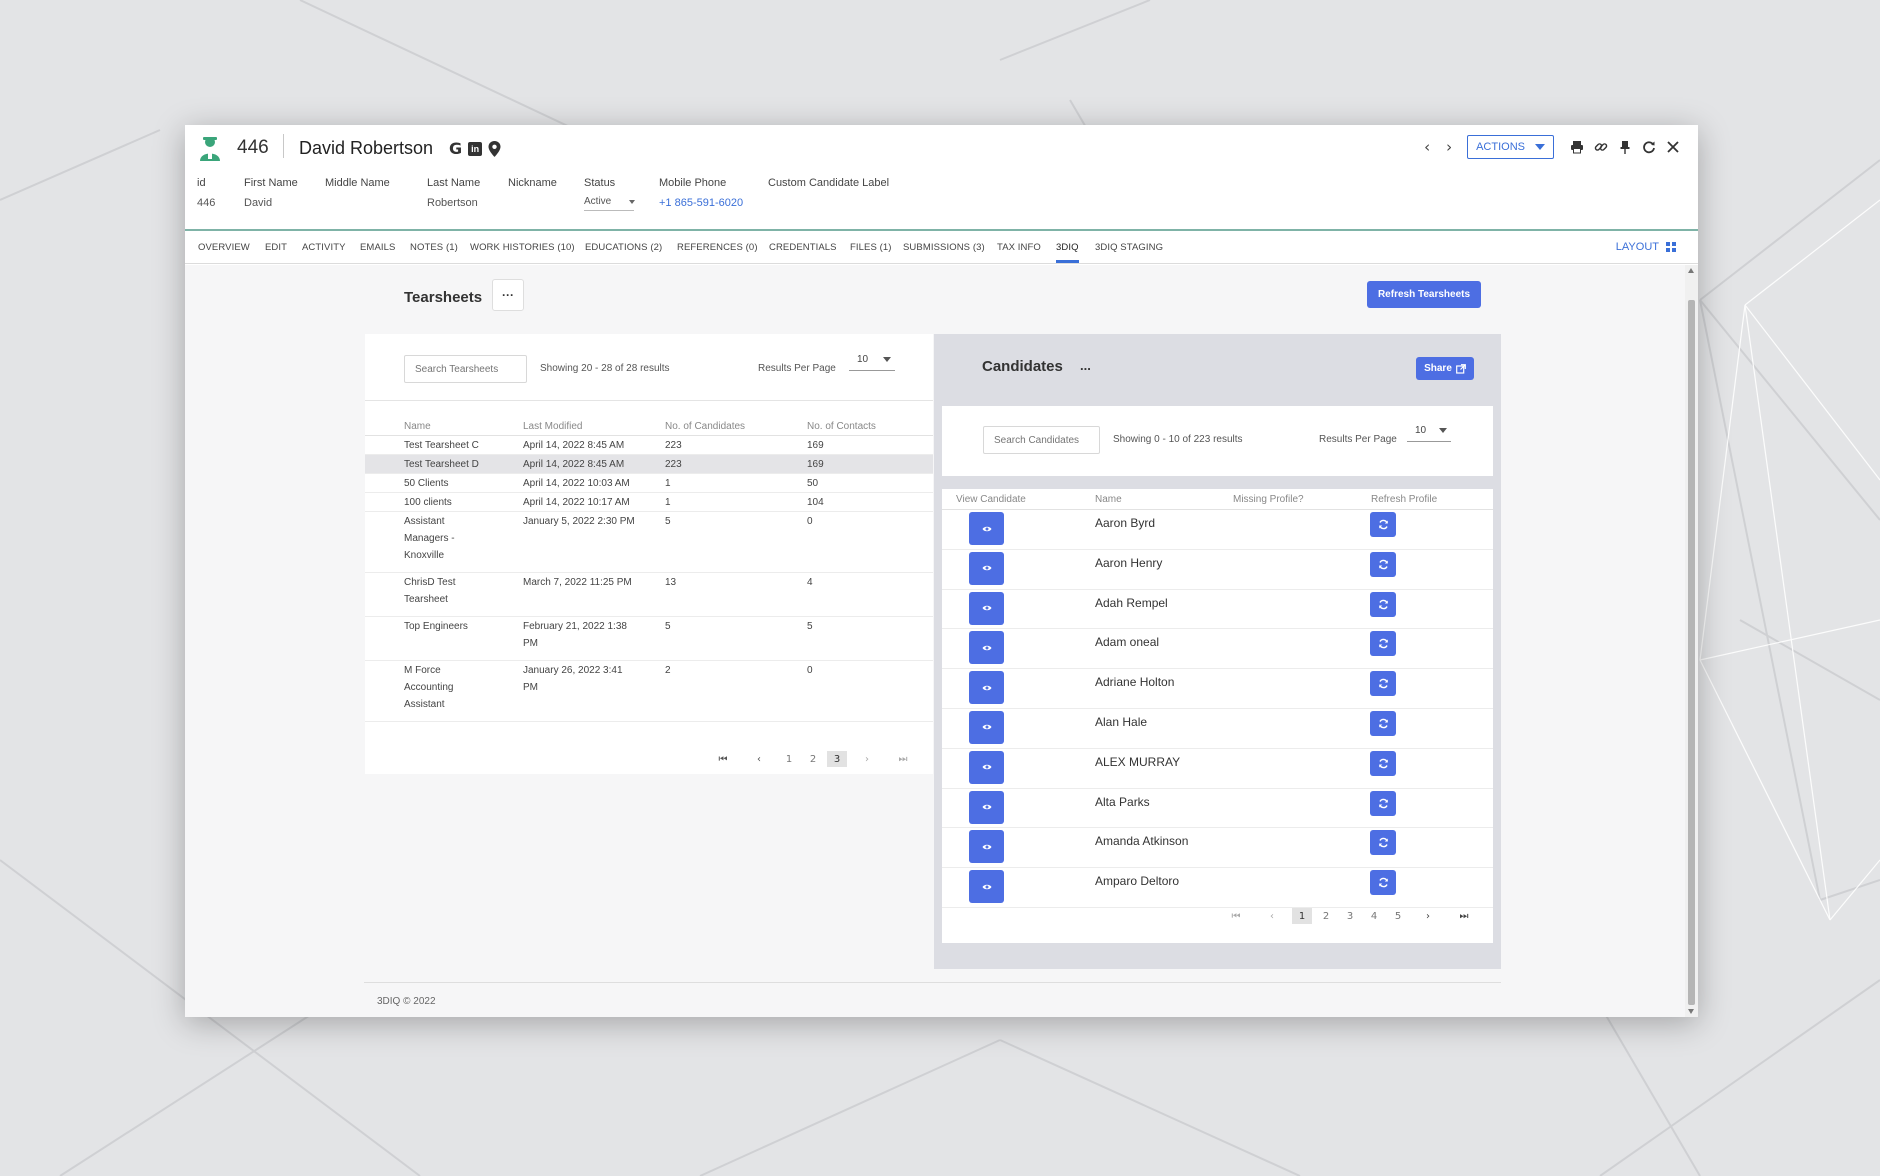 The width and height of the screenshot is (1880, 1176). Describe the element at coordinates (1429, 433) in the screenshot. I see `candidates-rpp-select: 10` at that location.